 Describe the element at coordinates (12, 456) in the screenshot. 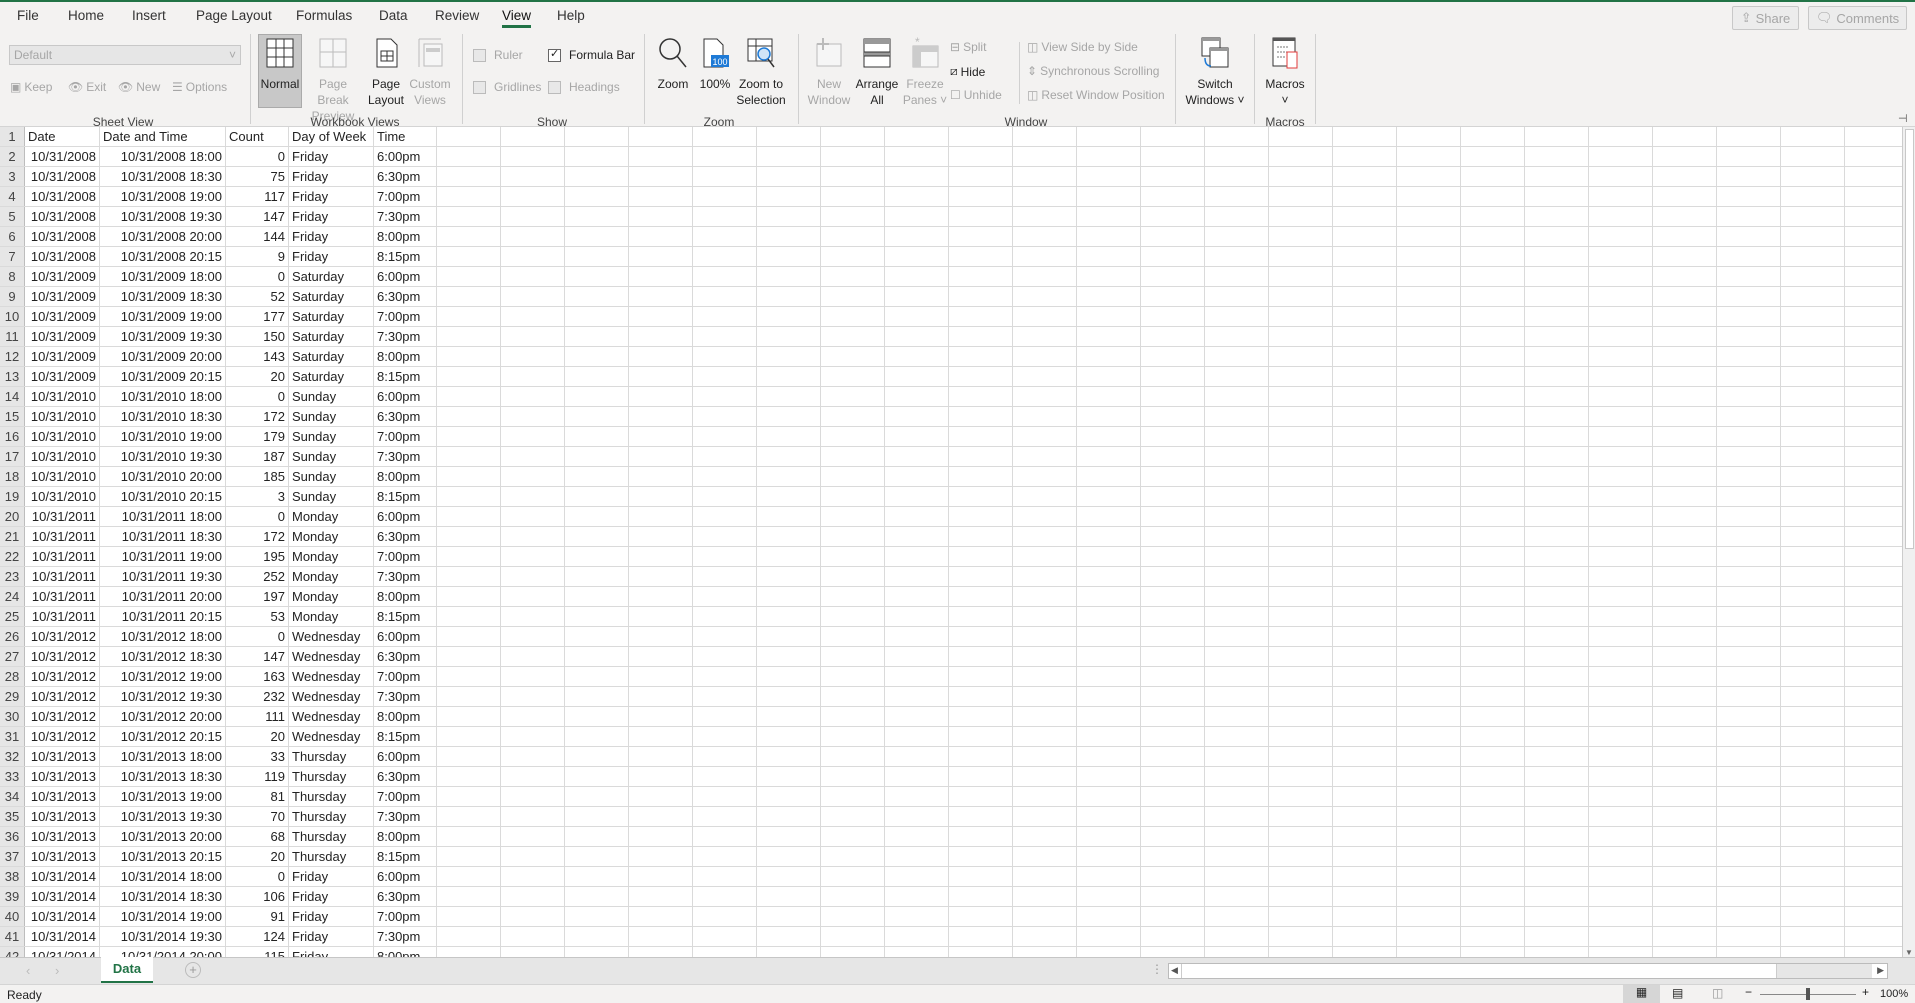

I see `row-number: 17` at that location.